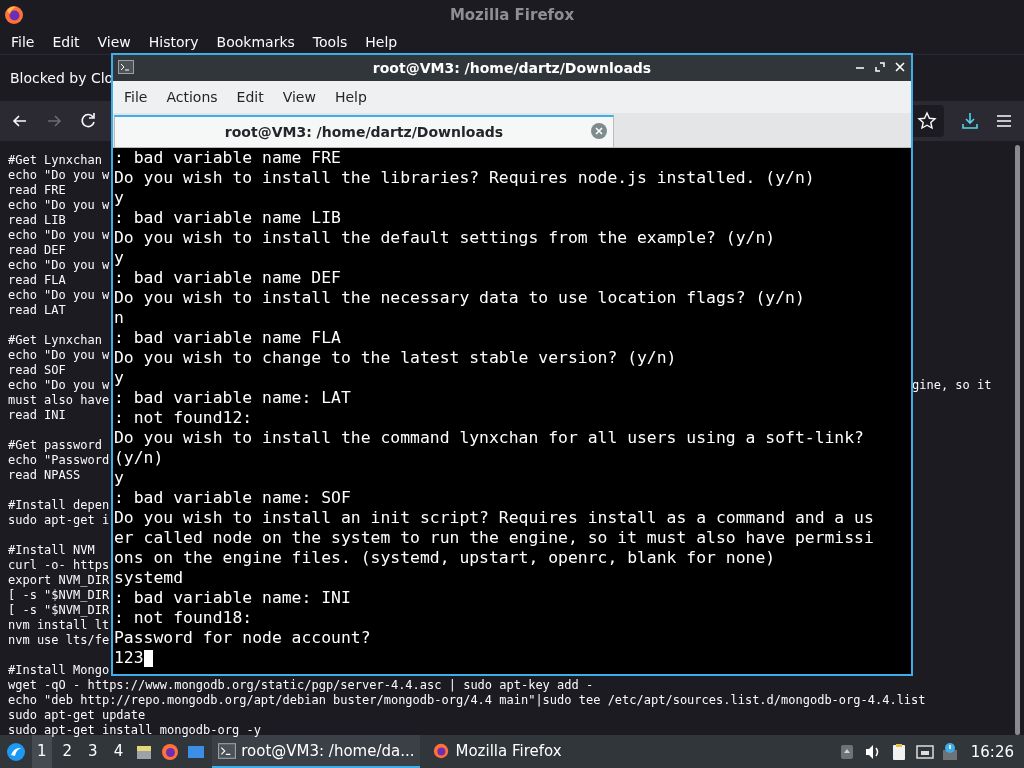 This screenshot has width=1024, height=768. Describe the element at coordinates (228, 218) in the screenshot. I see `terminal-line: : bad variable name LIB` at that location.